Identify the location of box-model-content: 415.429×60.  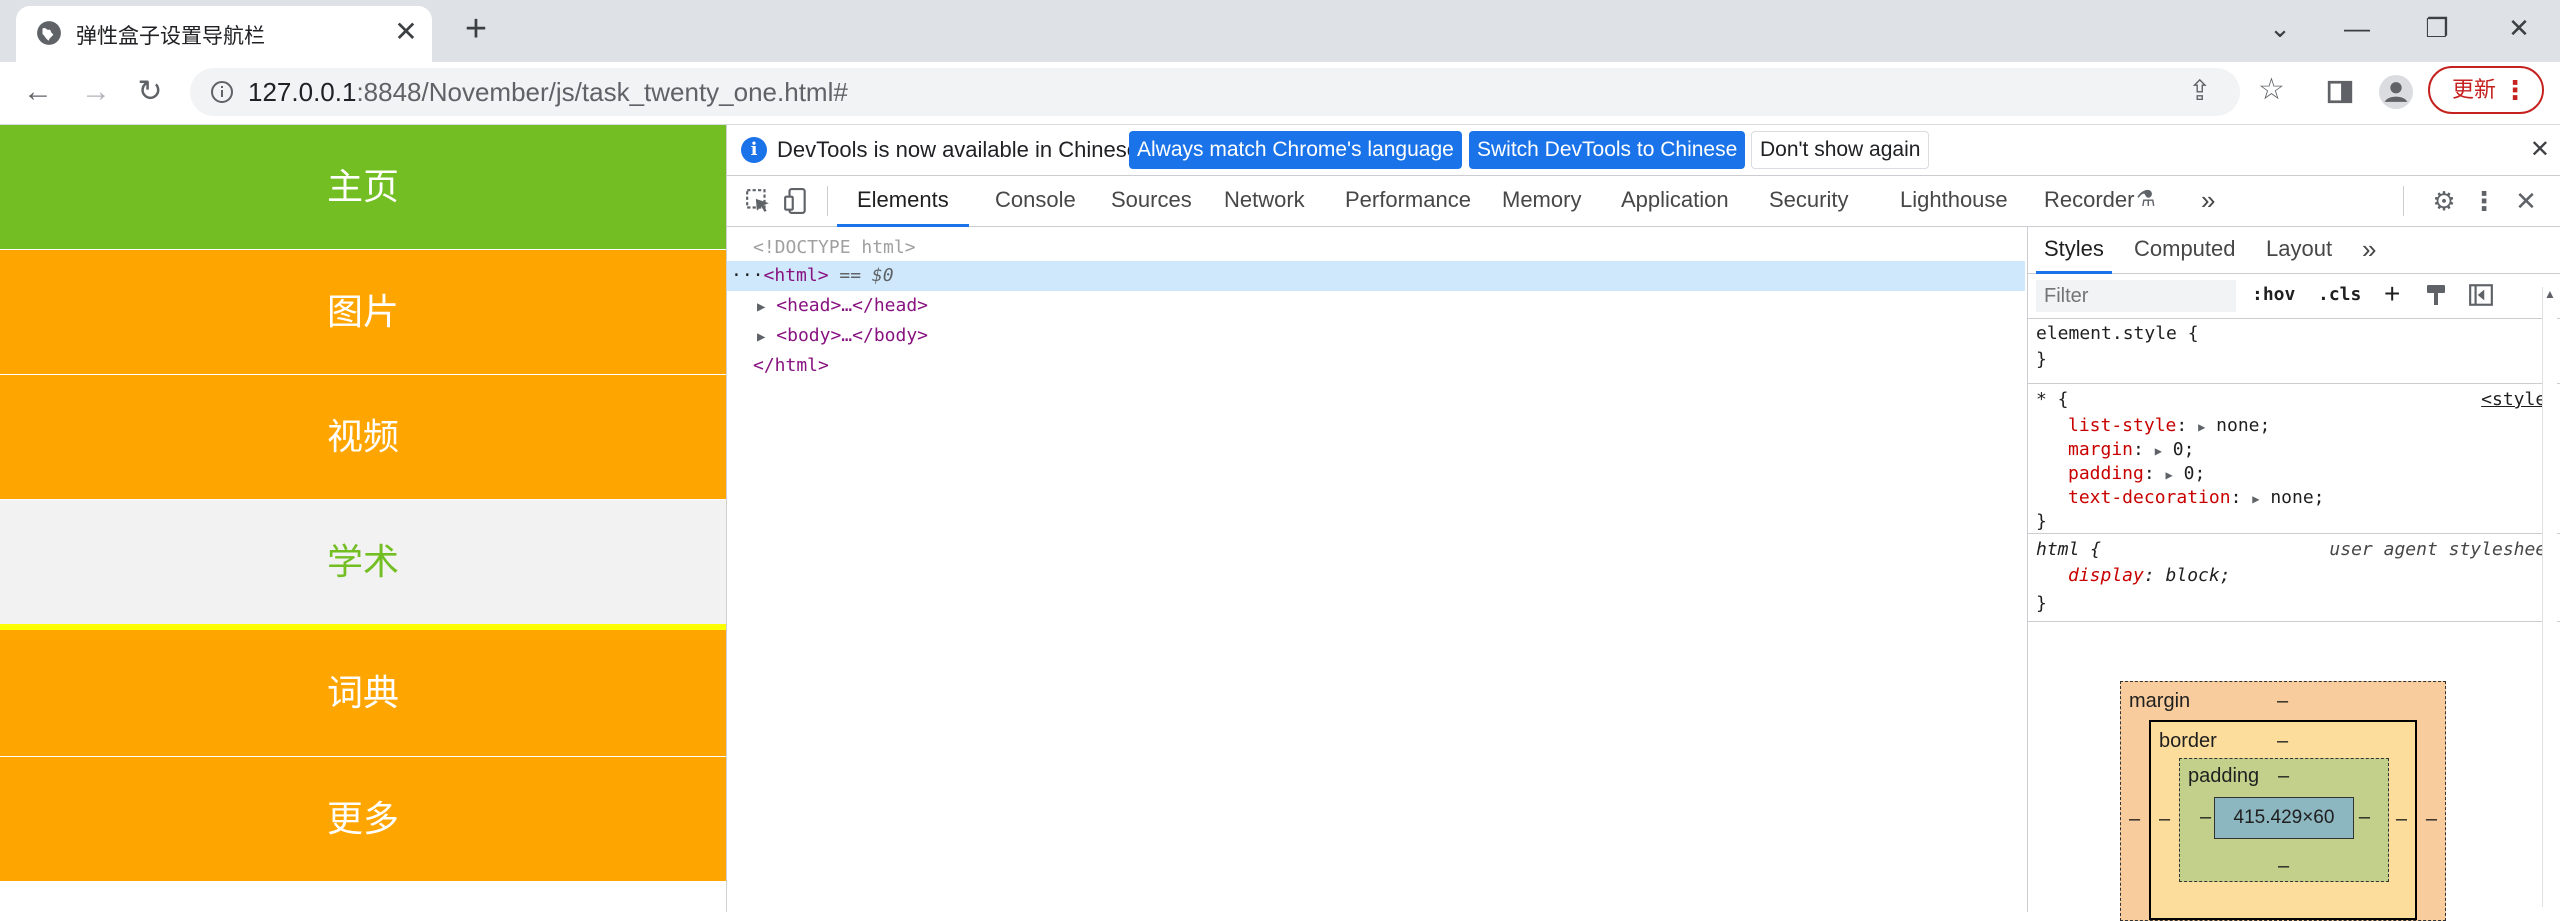
(2284, 818).